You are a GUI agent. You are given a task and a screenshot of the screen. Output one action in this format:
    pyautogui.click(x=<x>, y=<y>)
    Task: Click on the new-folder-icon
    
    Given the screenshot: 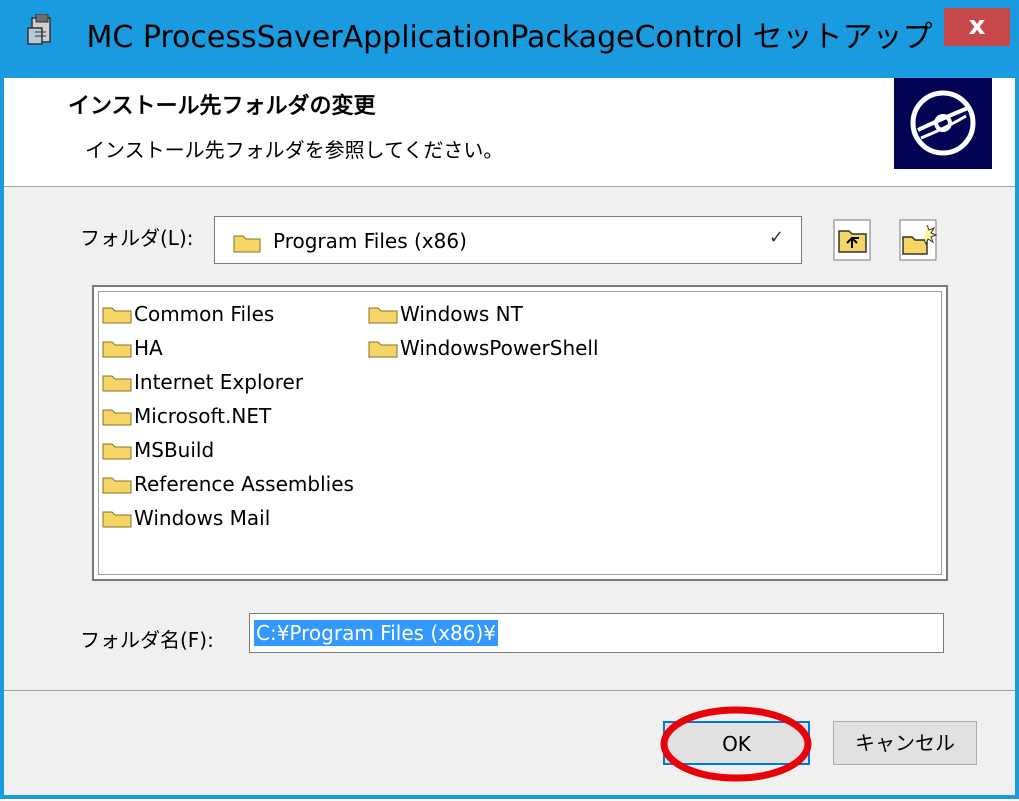 What is the action you would take?
    pyautogui.click(x=918, y=240)
    